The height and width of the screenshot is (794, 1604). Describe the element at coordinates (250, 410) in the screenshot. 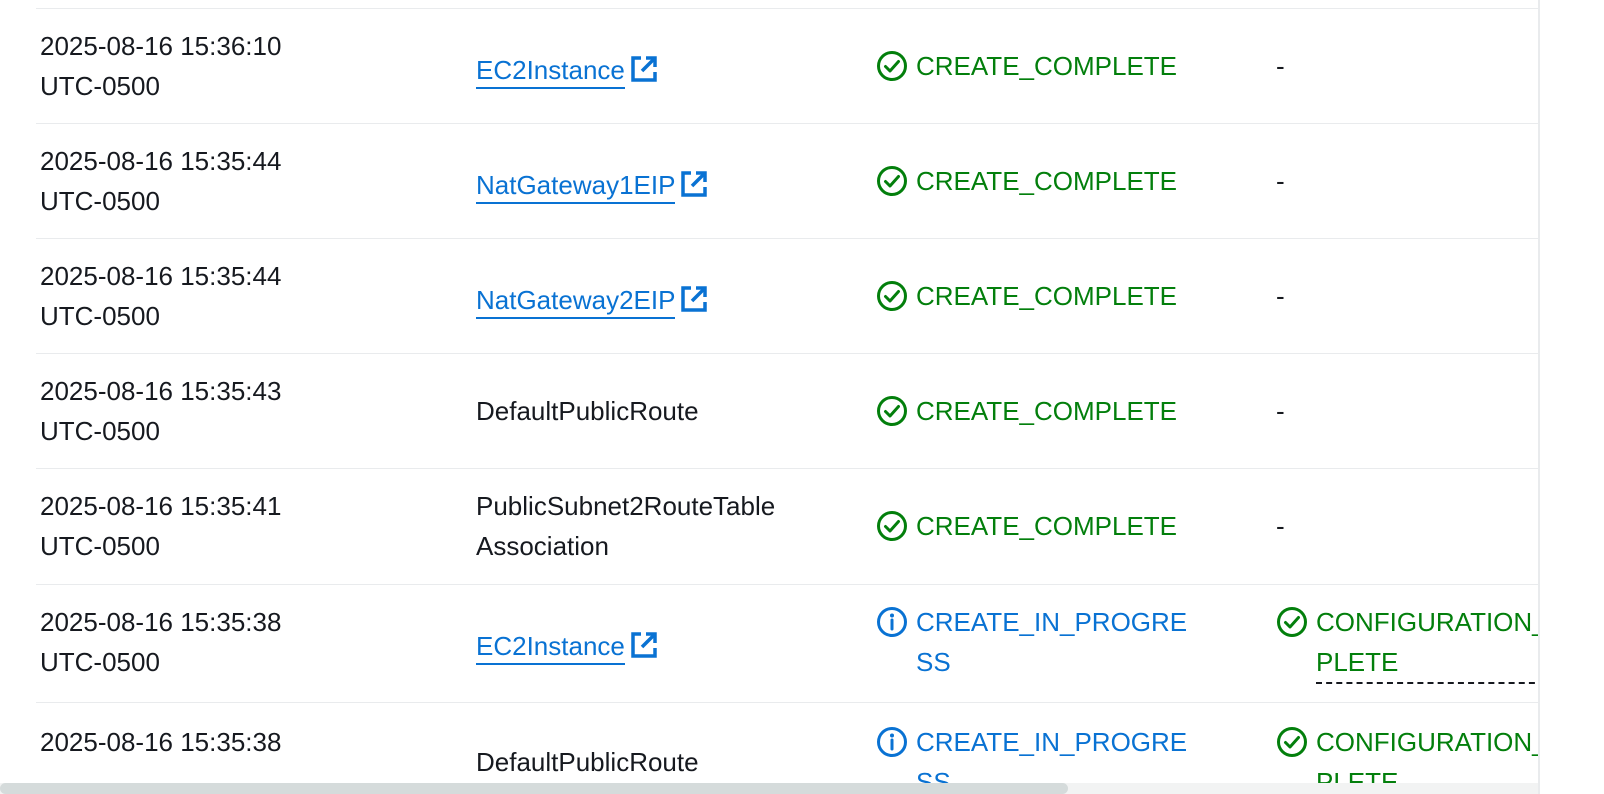

I see `timestamp-cell: 2025-08-16 15:35:43 UTC-0500` at that location.